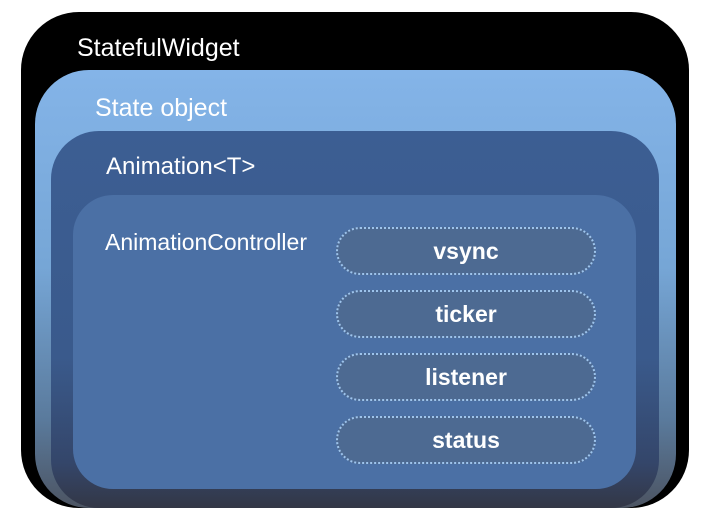 Image resolution: width=708 pixels, height=514 pixels. I want to click on ticker-pill: ticker, so click(466, 314).